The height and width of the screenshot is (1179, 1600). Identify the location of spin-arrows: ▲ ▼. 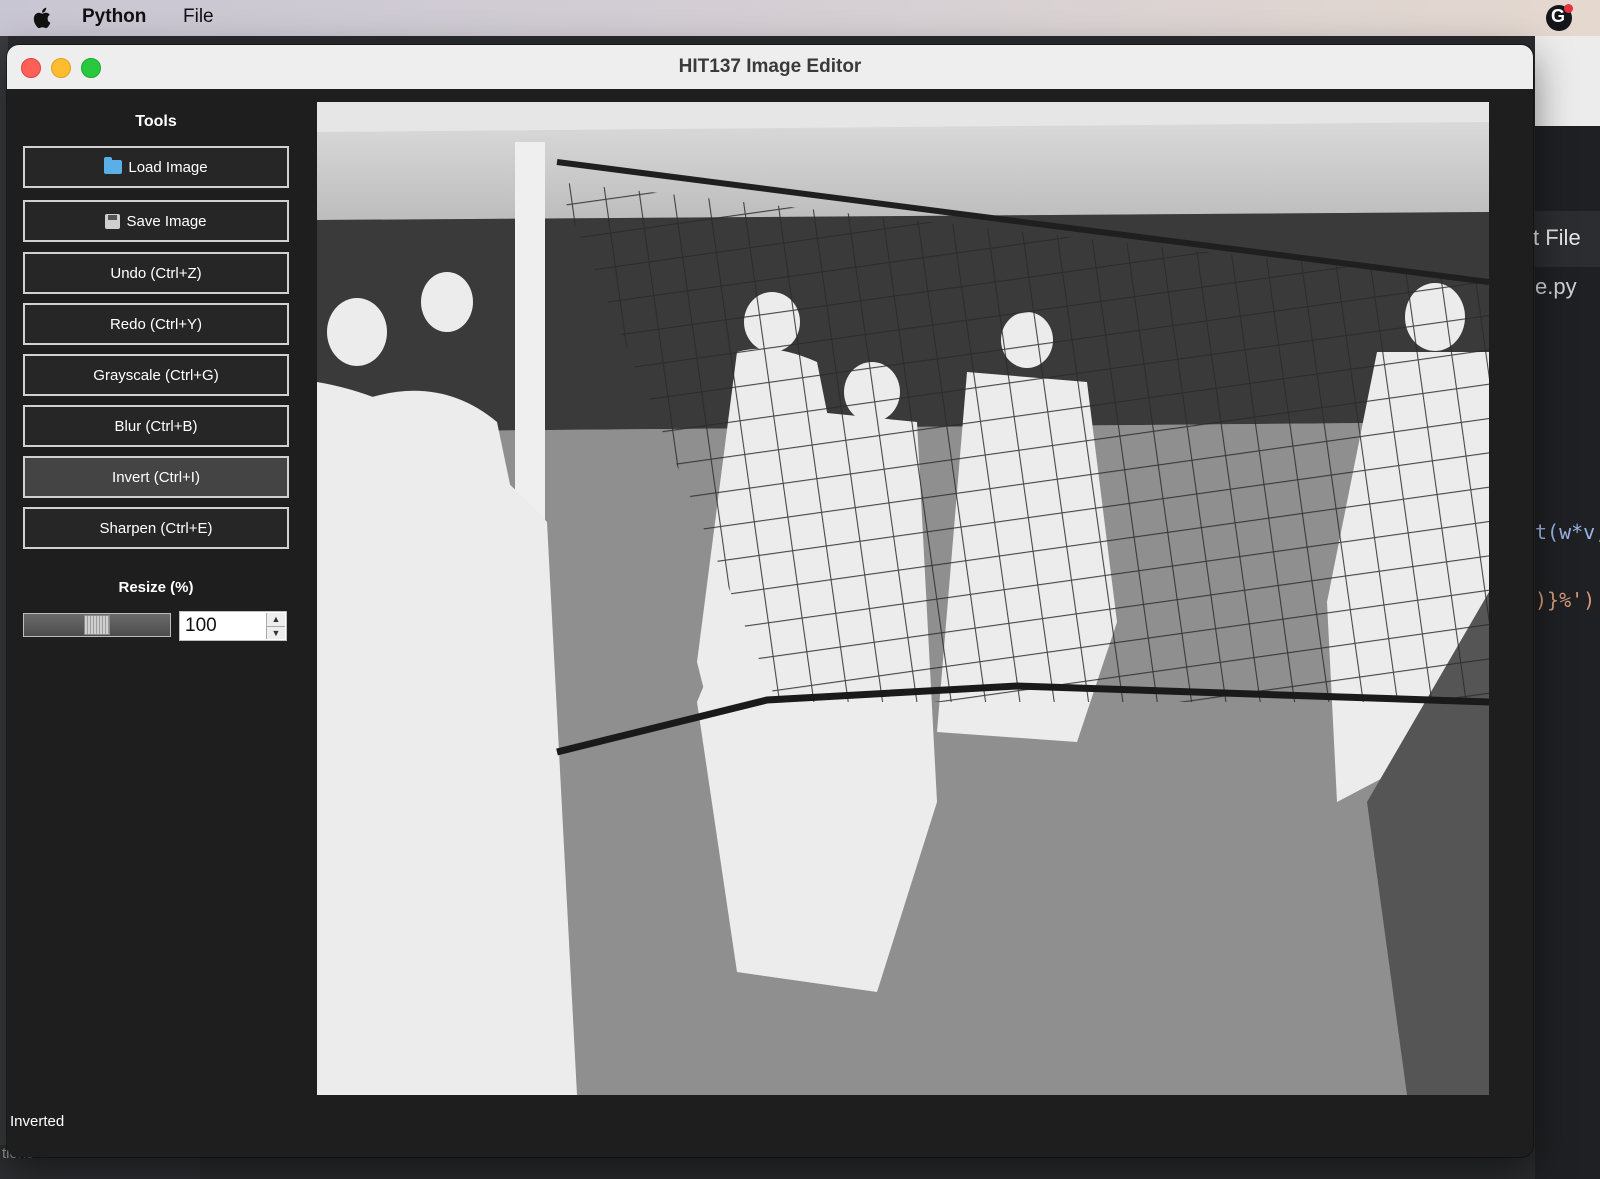
(275, 626).